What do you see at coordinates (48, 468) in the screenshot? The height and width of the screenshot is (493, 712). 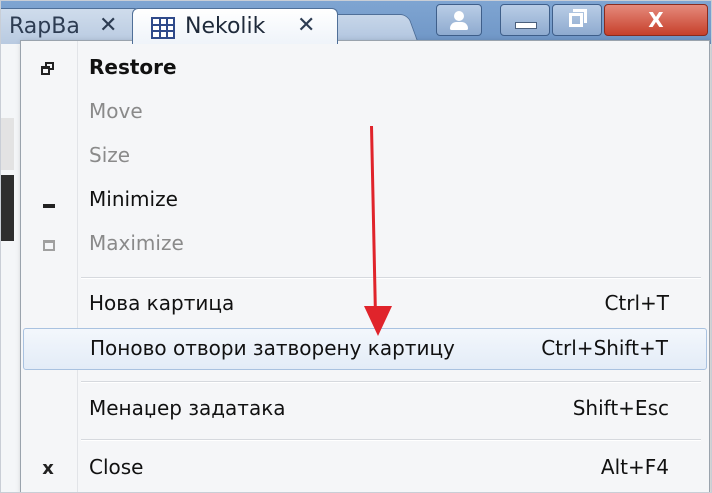 I see `close-icon: x` at bounding box center [48, 468].